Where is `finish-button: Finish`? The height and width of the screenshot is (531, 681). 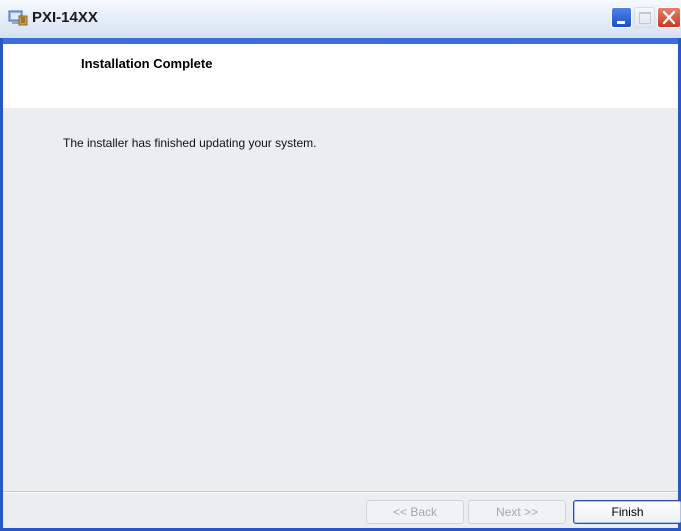 finish-button: Finish is located at coordinates (627, 512).